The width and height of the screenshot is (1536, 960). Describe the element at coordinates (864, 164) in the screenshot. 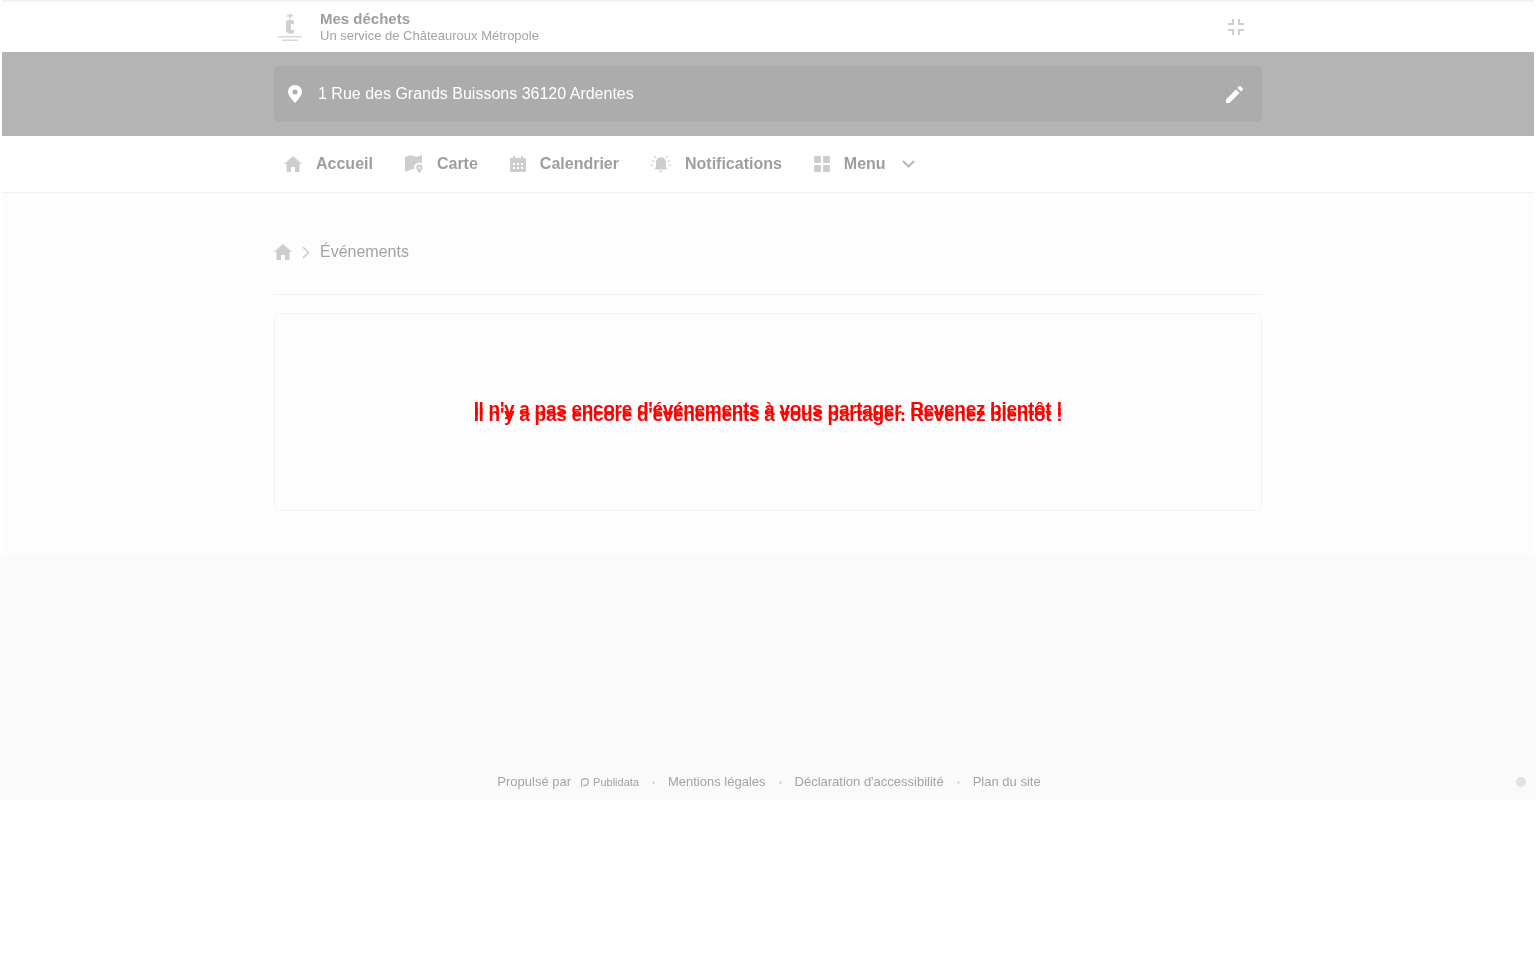

I see `menu-dropdown: Menu` at that location.